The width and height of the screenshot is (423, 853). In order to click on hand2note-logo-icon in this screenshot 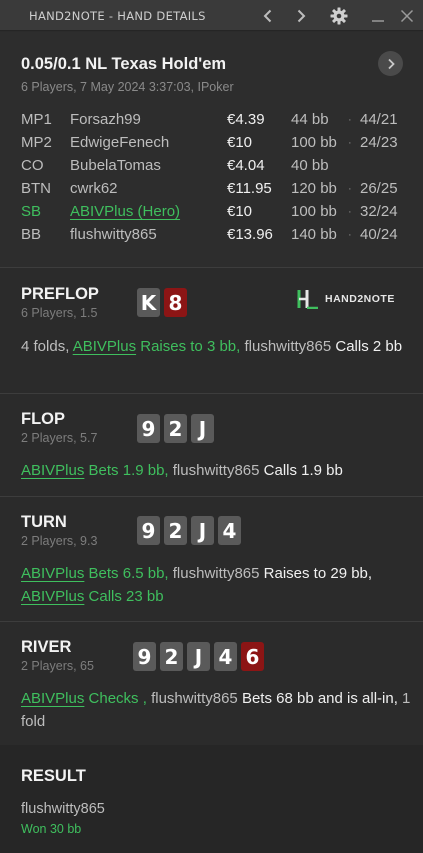, I will do `click(307, 299)`.